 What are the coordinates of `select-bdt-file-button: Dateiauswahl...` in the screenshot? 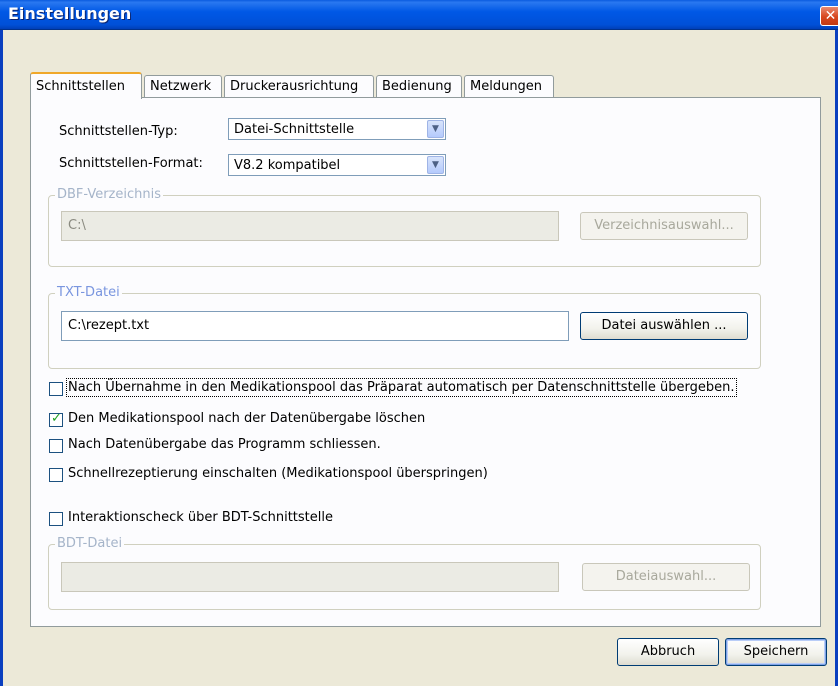 It's located at (666, 577).